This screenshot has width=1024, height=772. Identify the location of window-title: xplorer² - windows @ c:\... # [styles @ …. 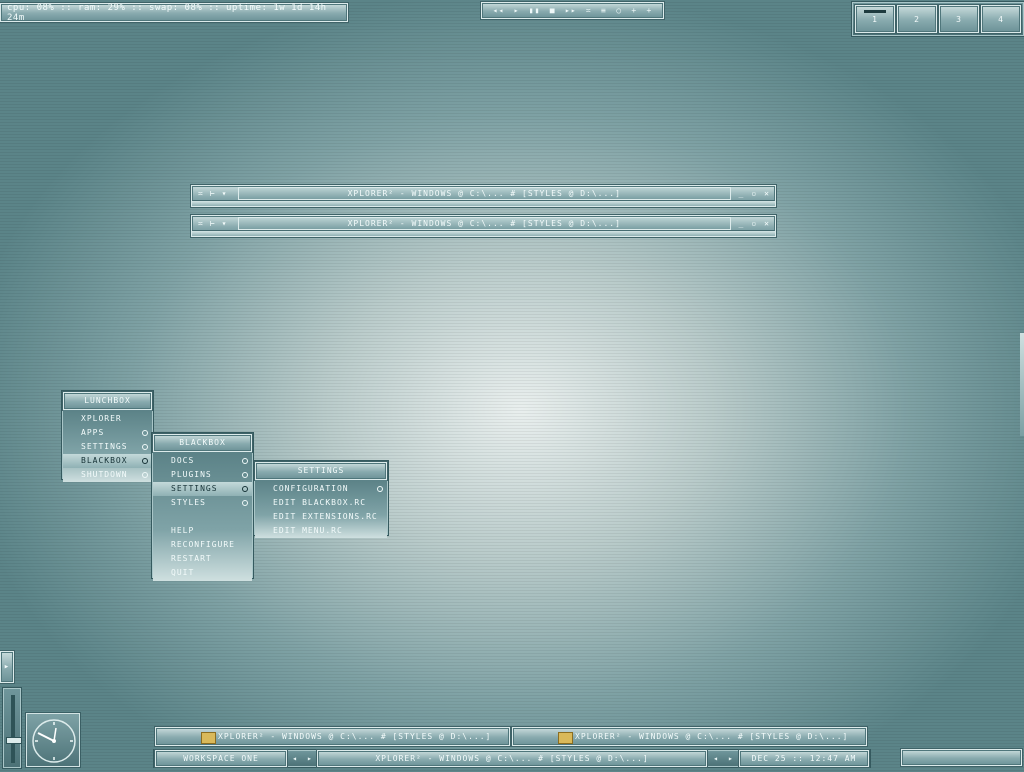
(484, 193).